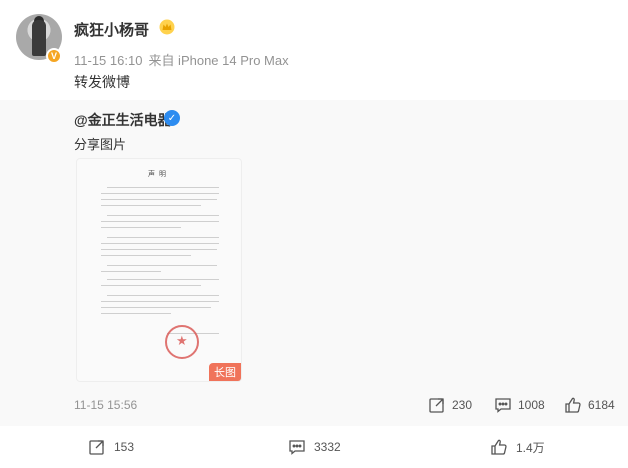 This screenshot has height=468, width=628. What do you see at coordinates (167, 27) in the screenshot?
I see `crown-icon` at bounding box center [167, 27].